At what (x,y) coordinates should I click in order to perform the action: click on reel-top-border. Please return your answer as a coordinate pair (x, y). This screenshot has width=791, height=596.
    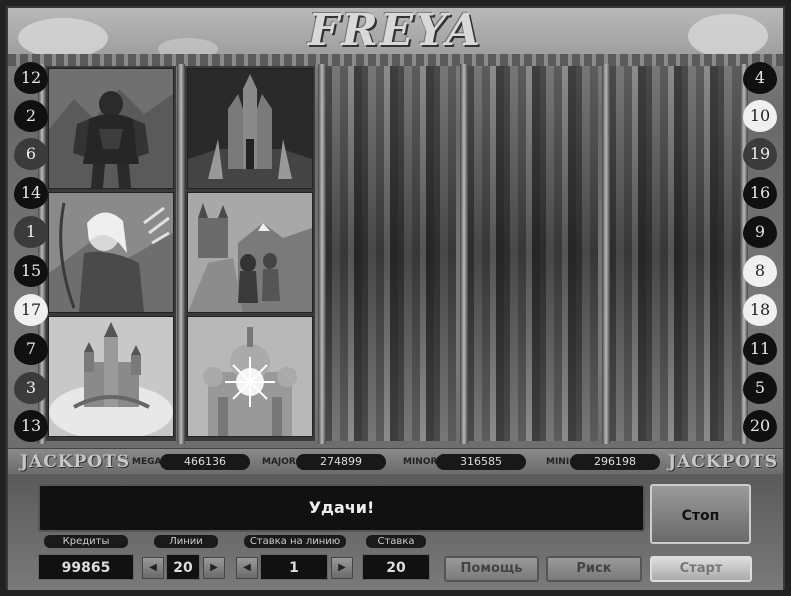
    Looking at the image, I should click on (395, 60).